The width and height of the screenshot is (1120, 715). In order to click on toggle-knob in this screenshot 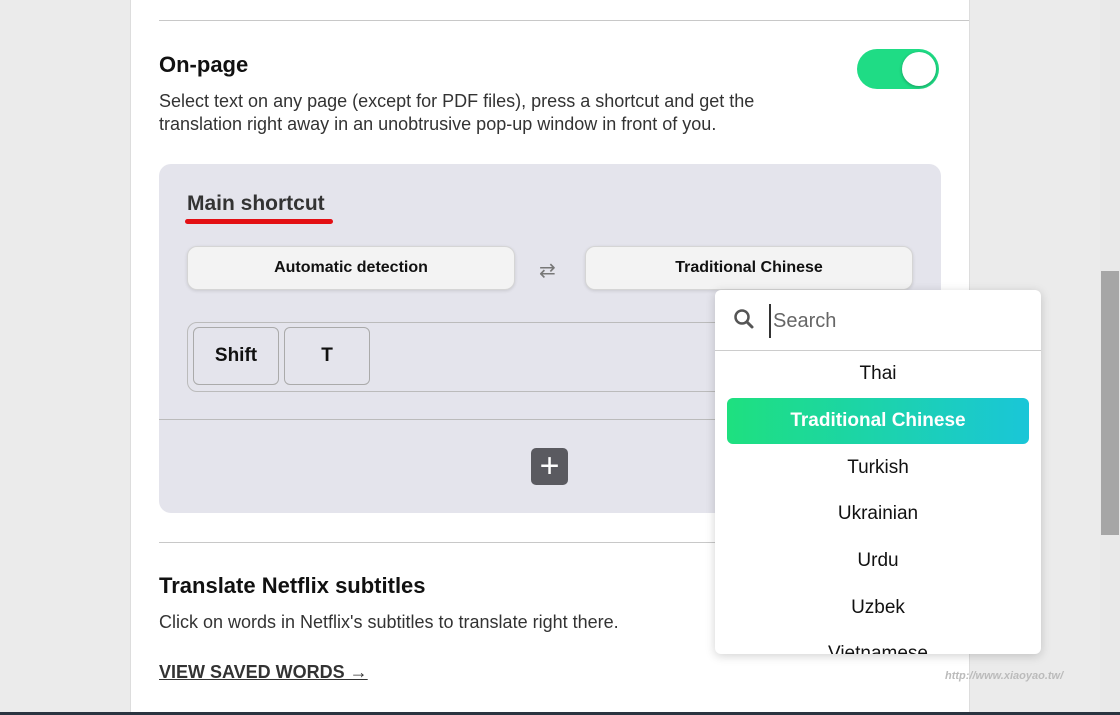, I will do `click(919, 69)`.